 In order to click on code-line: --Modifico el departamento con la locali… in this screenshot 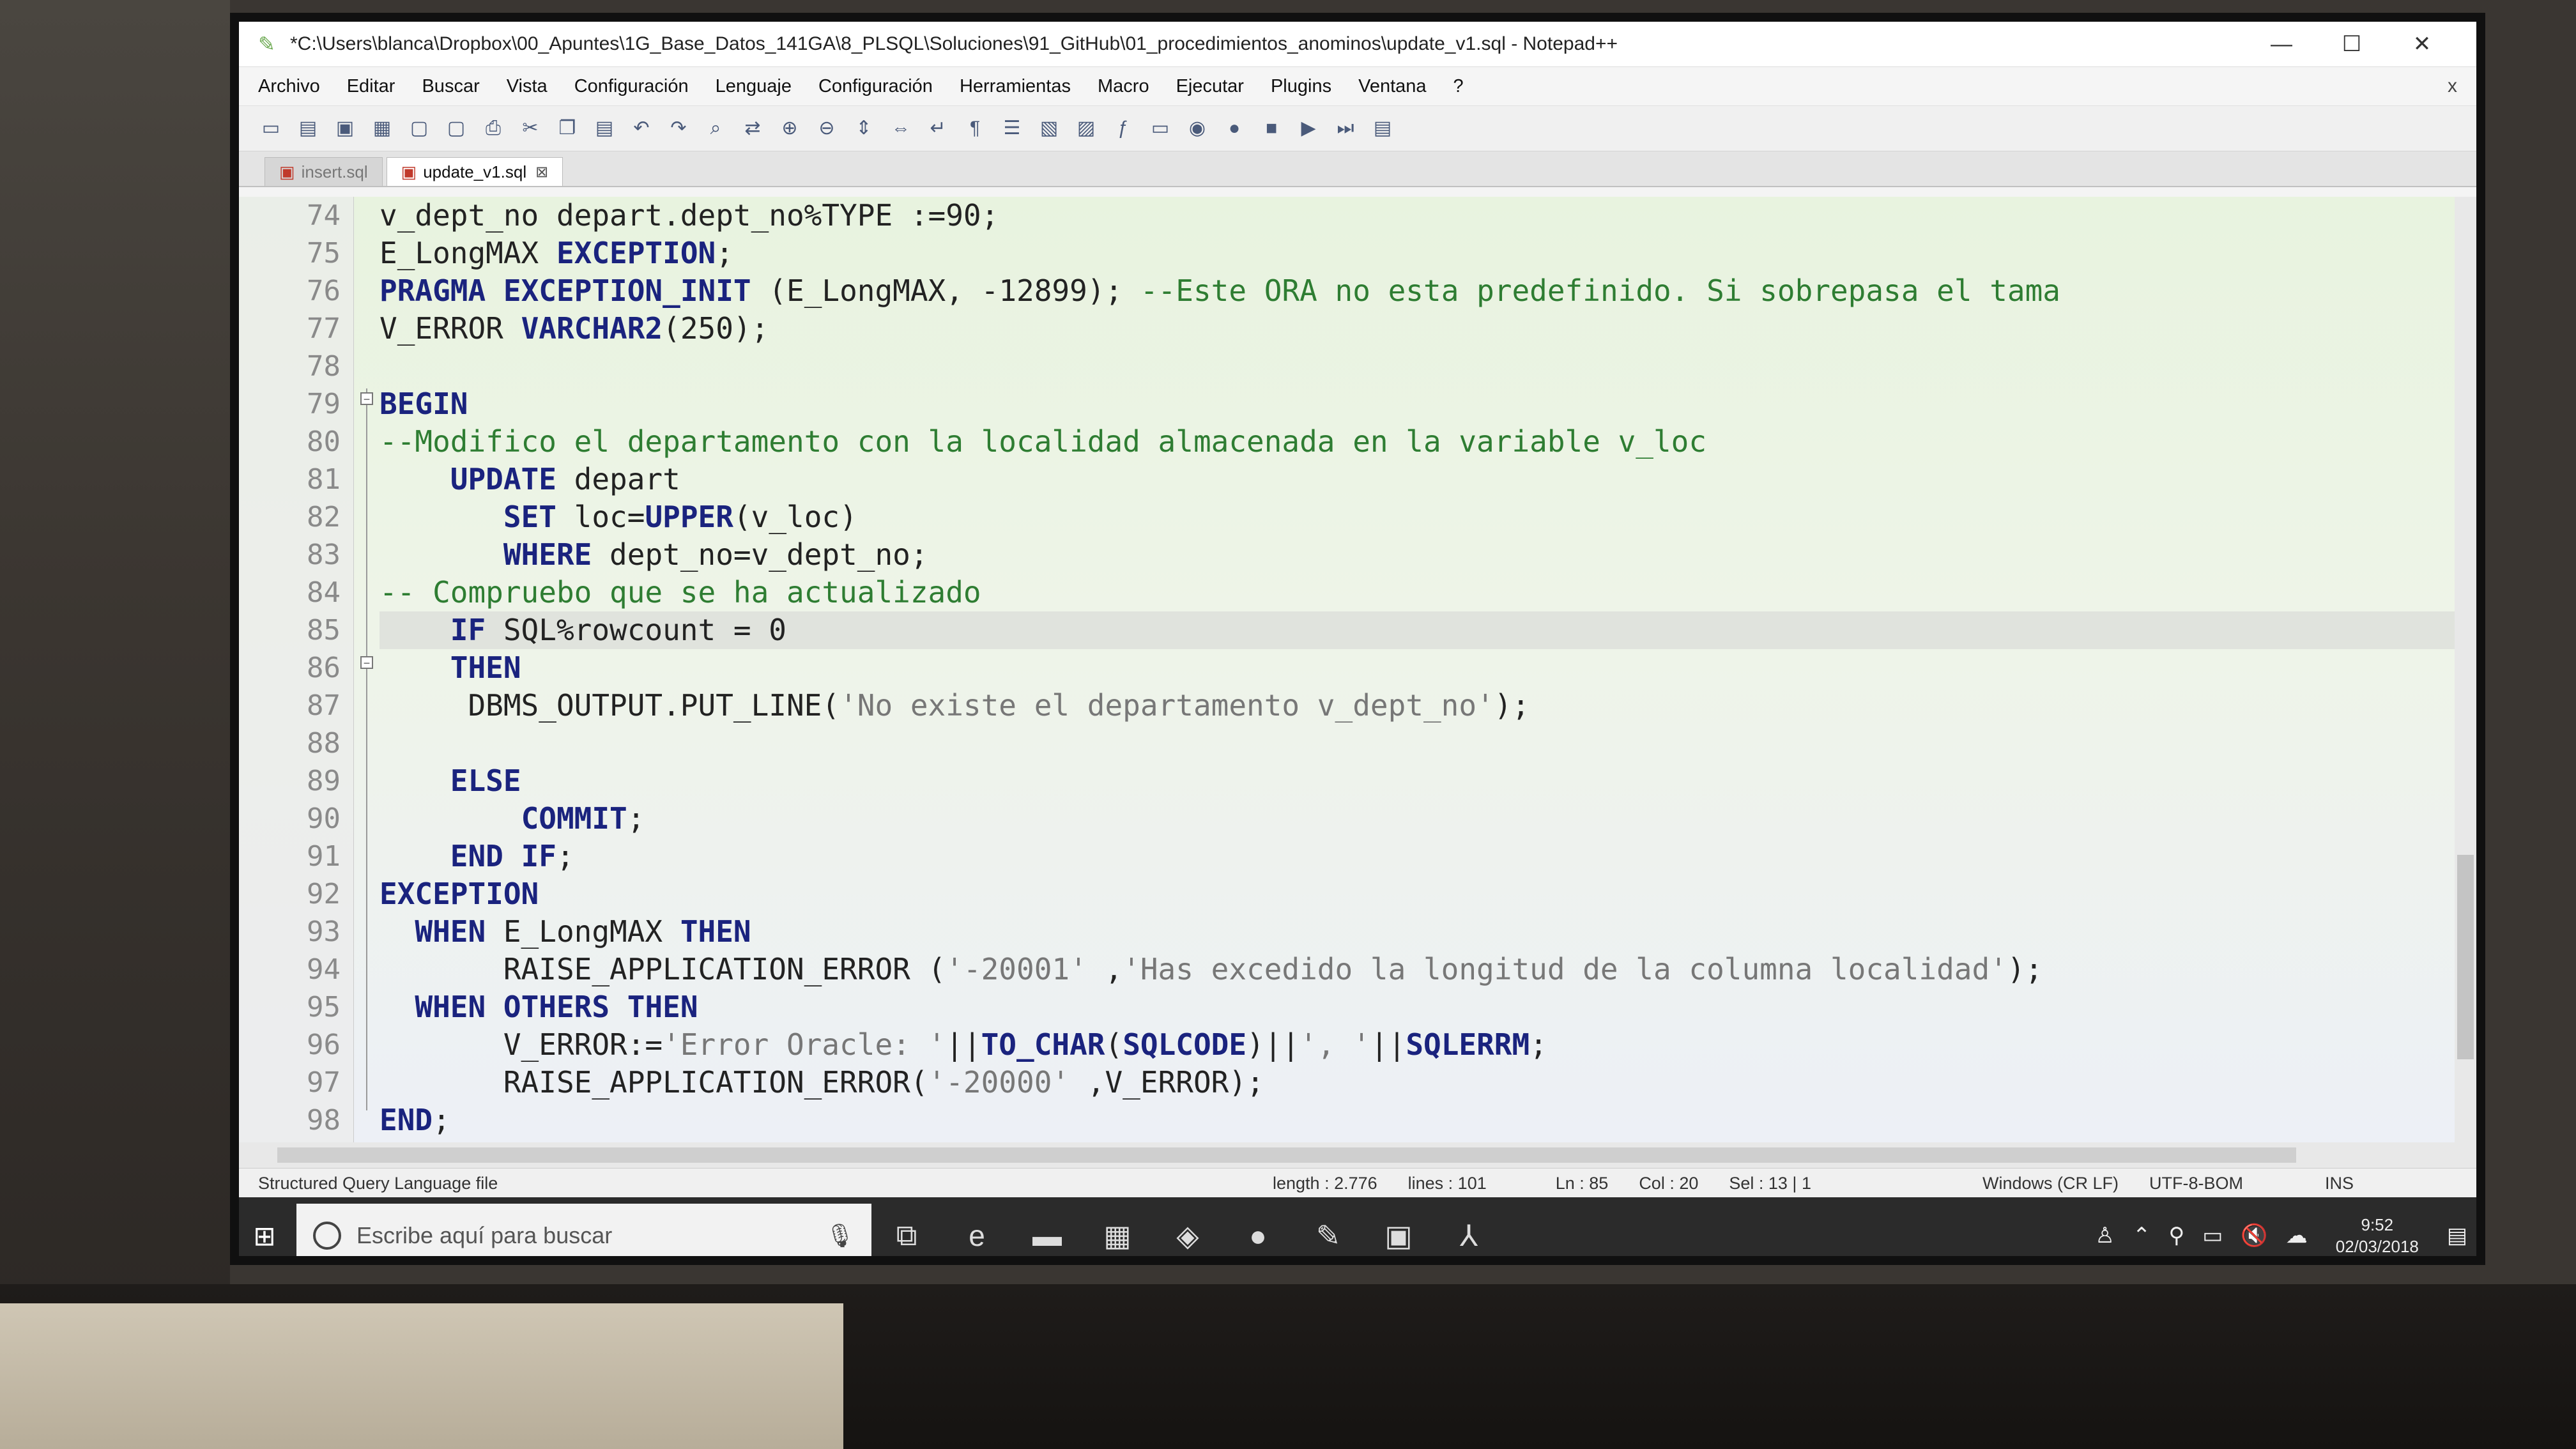, I will do `click(1427, 442)`.